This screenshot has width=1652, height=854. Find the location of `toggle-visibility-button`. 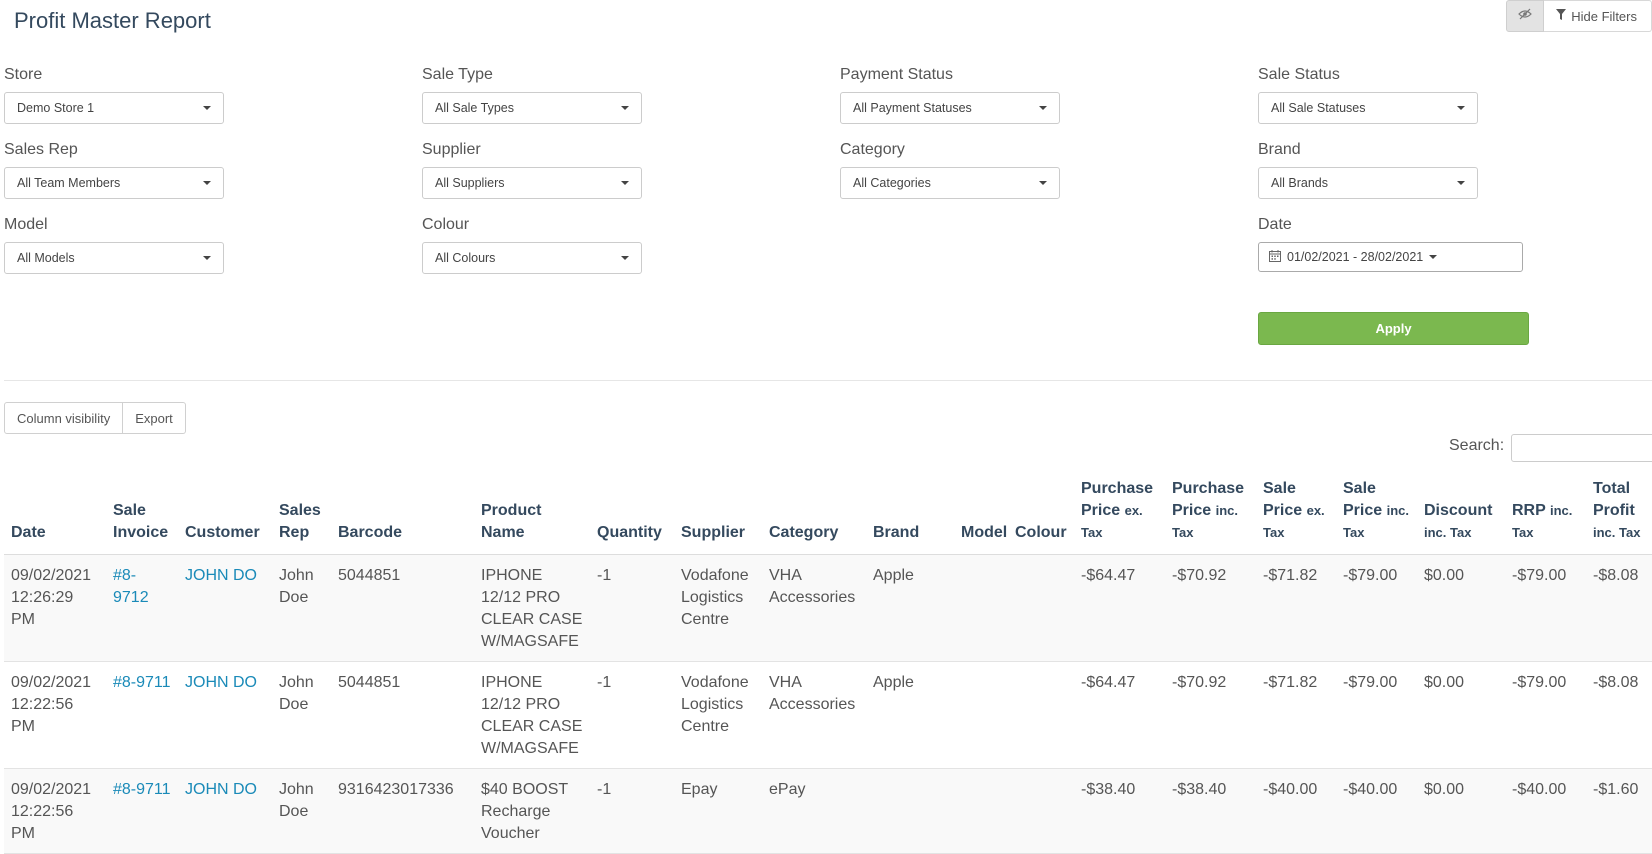

toggle-visibility-button is located at coordinates (1525, 16).